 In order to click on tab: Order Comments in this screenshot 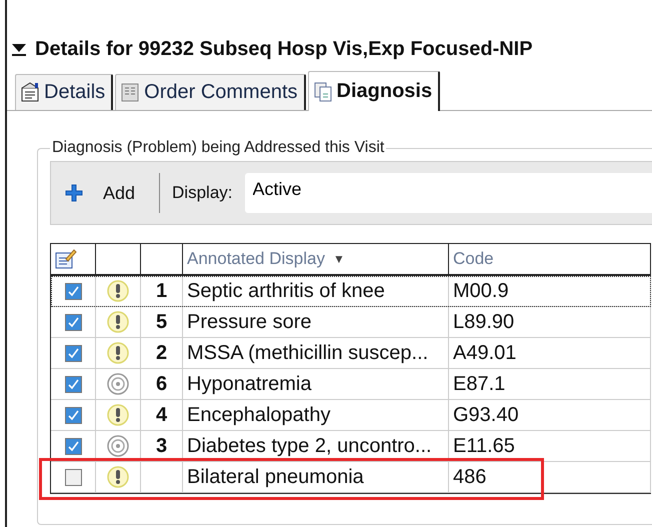, I will do `click(210, 92)`.